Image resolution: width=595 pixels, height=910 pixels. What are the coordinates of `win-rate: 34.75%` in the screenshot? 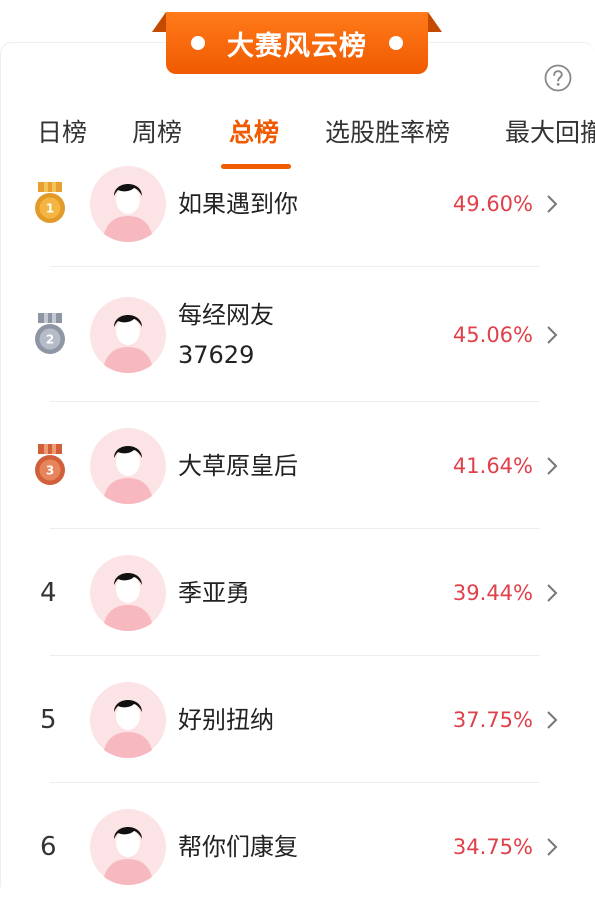 It's located at (492, 846).